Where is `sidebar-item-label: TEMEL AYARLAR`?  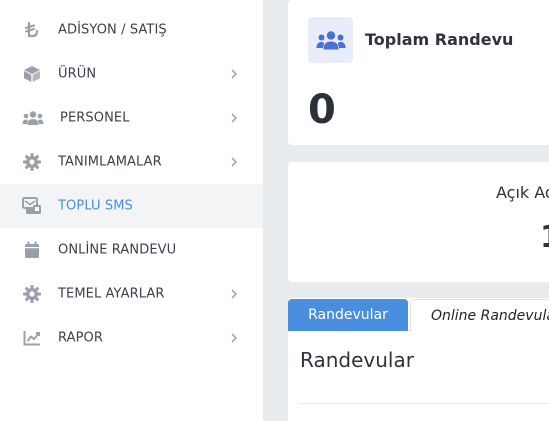
sidebar-item-label: TEMEL AYARLAR is located at coordinates (111, 294).